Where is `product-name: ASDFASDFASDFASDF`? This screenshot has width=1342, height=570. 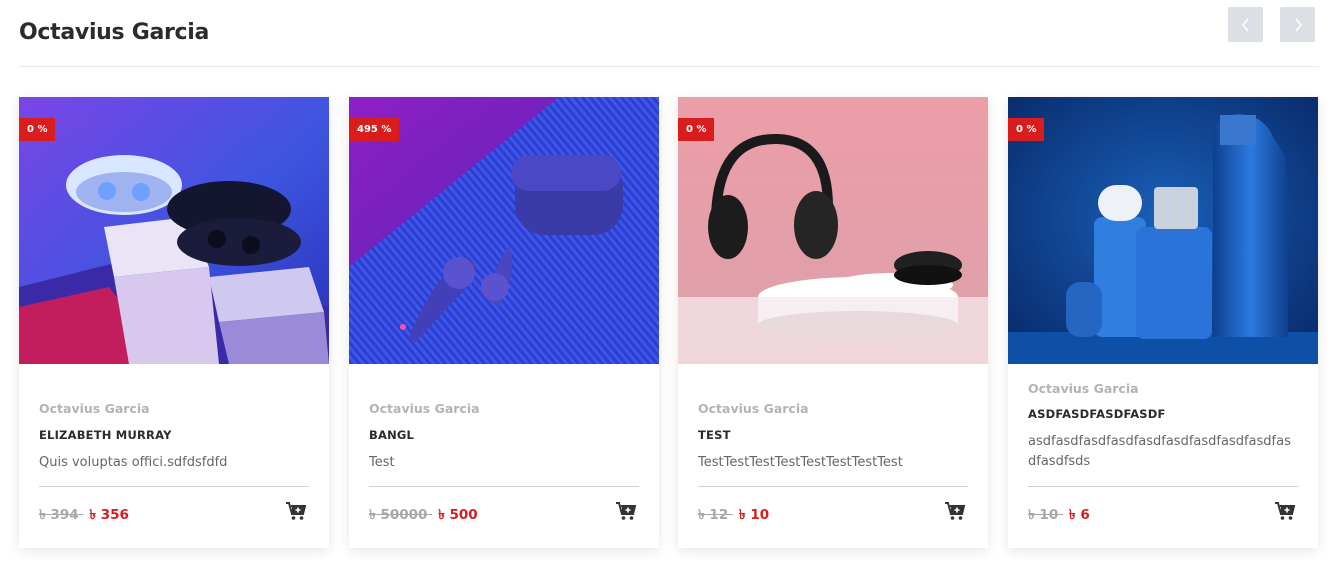
product-name: ASDFASDFASDFASDF is located at coordinates (1097, 414).